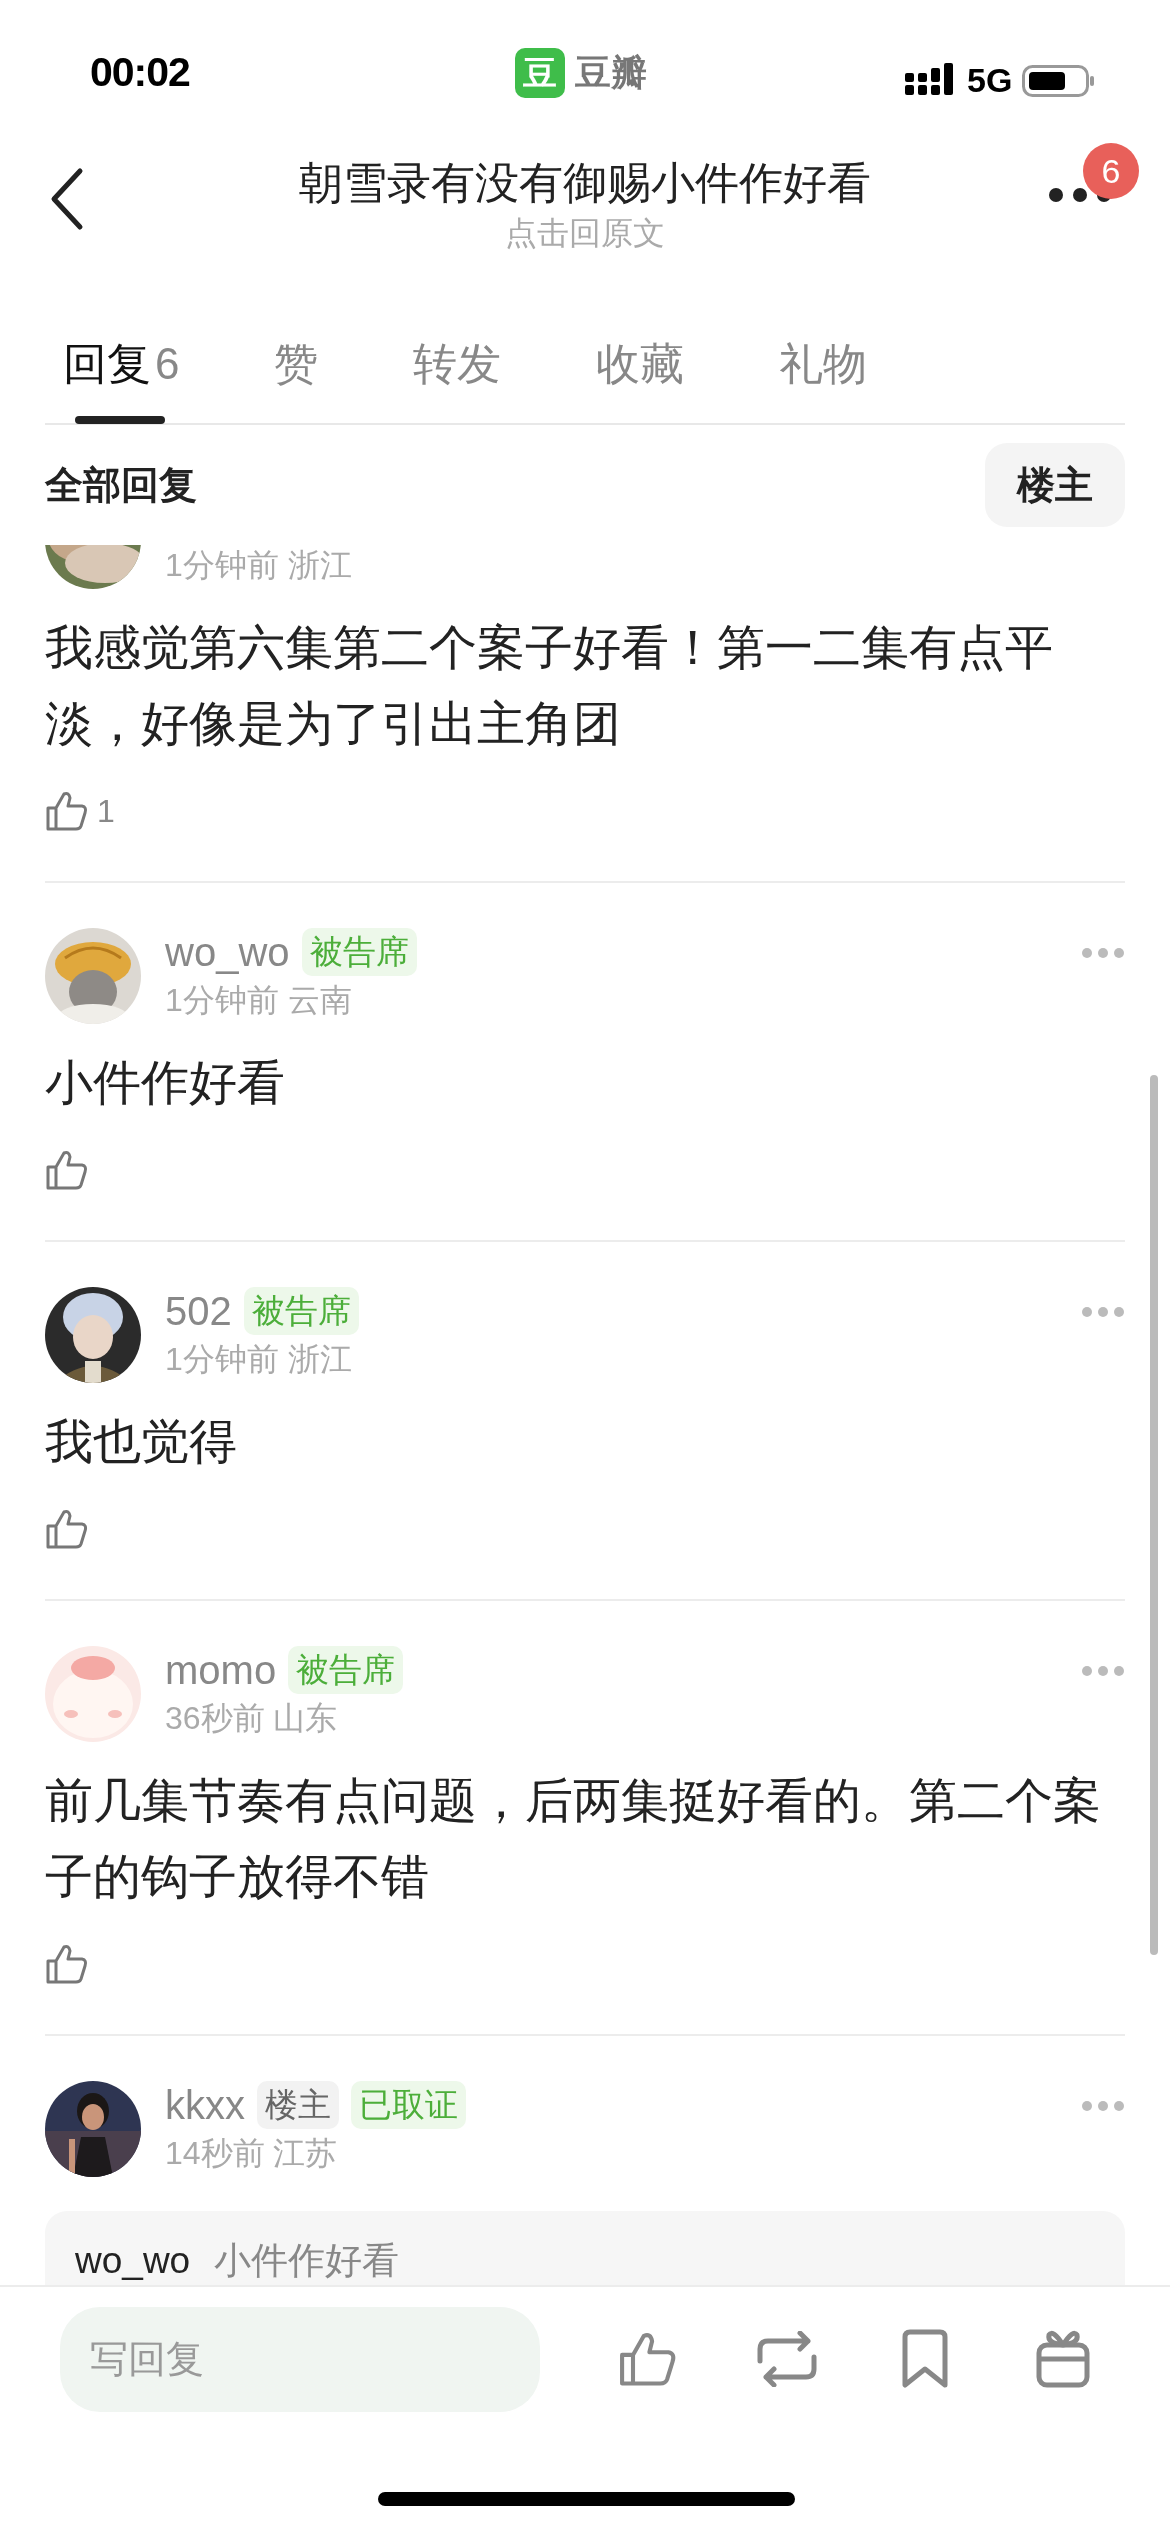  What do you see at coordinates (585, 233) in the screenshot?
I see `back-to-post-link: 点击回原文` at bounding box center [585, 233].